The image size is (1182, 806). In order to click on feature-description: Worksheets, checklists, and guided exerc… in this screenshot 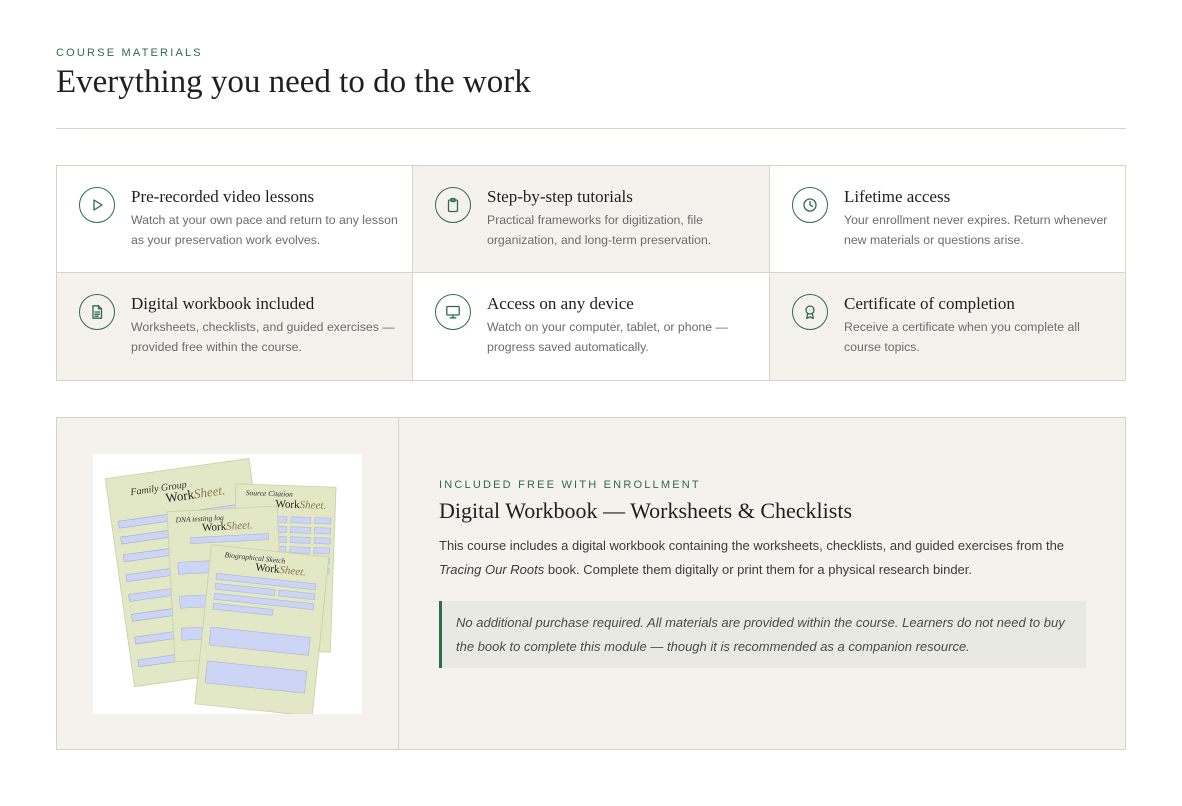, I will do `click(263, 337)`.